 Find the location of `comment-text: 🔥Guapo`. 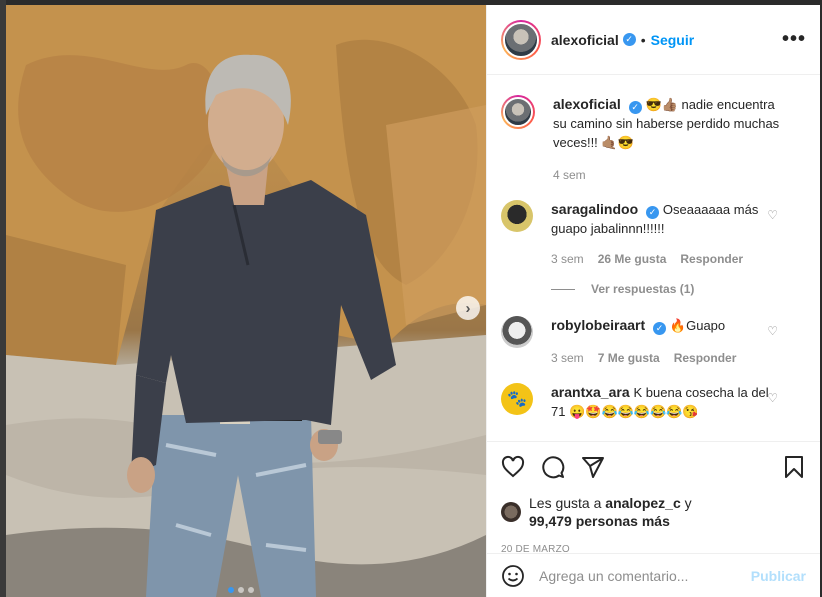

comment-text: 🔥Guapo is located at coordinates (697, 325).